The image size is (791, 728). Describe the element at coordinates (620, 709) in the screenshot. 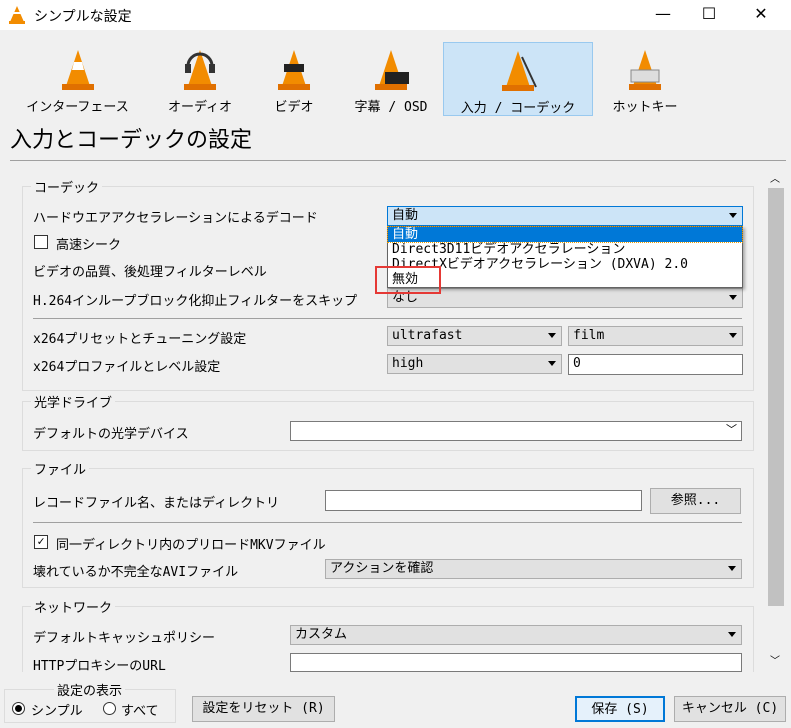

I see `save-button: 保存 (S)` at that location.